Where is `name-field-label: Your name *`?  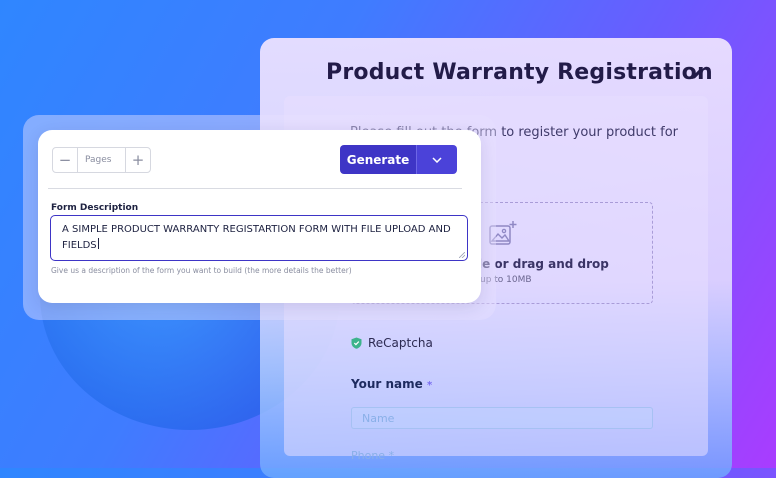 name-field-label: Your name * is located at coordinates (391, 384).